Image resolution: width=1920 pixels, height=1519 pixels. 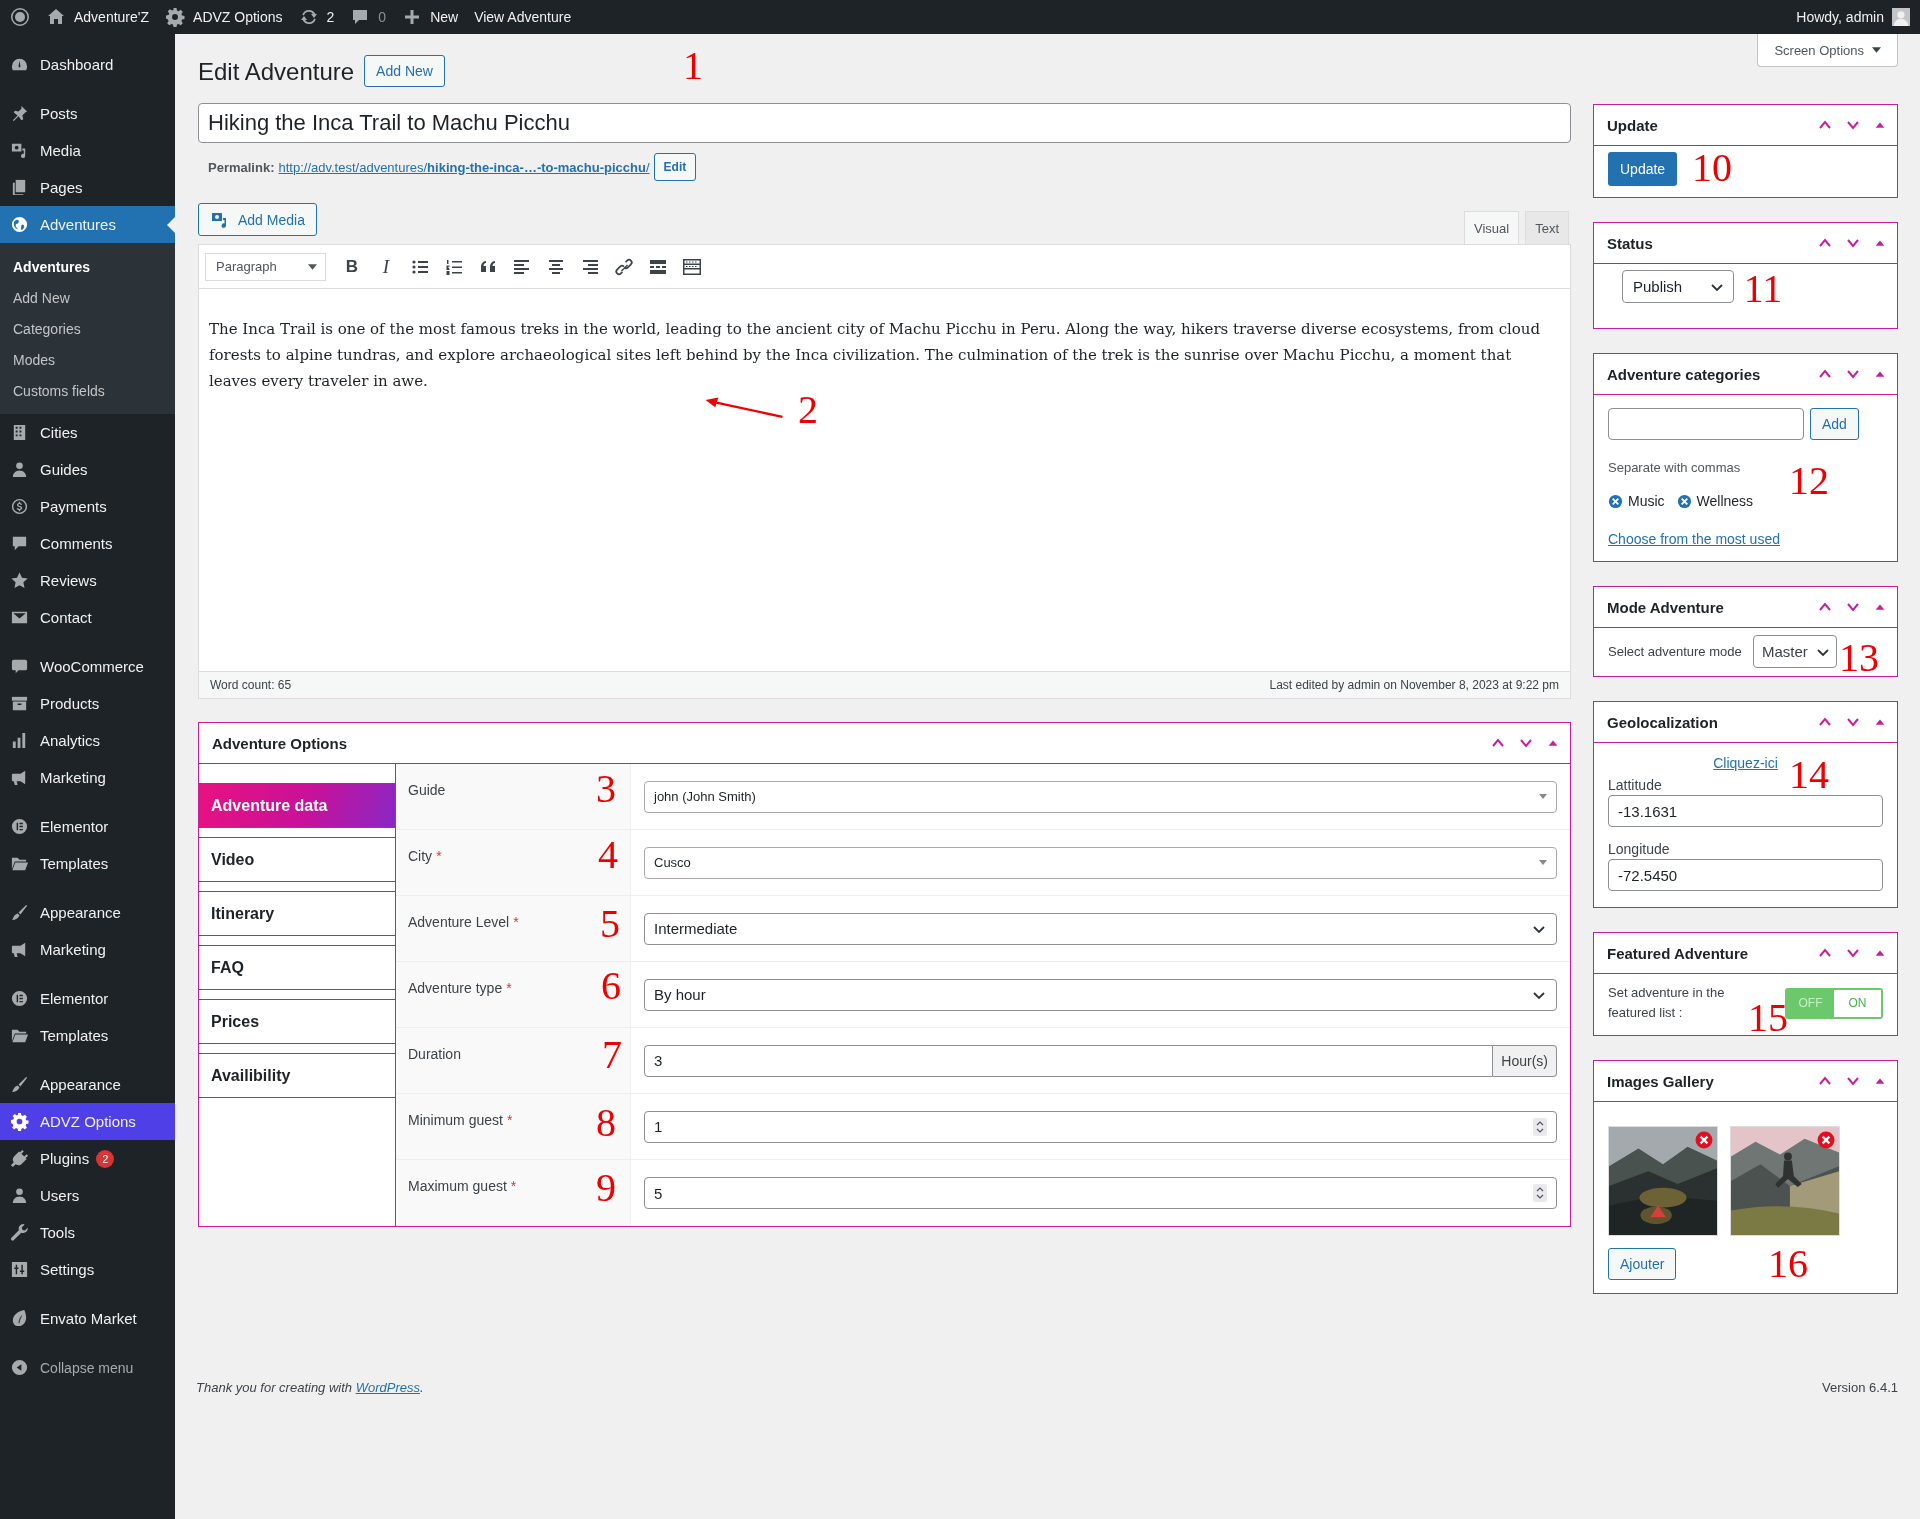 What do you see at coordinates (1100, 1126) in the screenshot?
I see `number-field: 1` at bounding box center [1100, 1126].